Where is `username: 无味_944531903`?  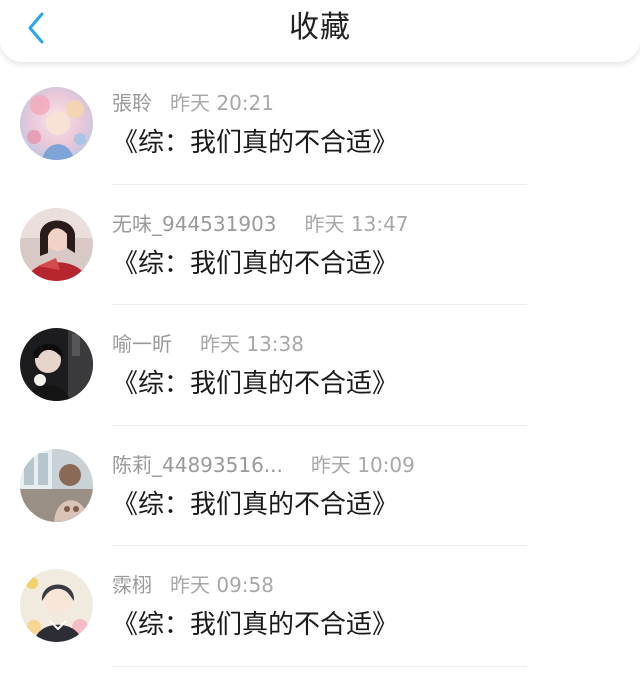 username: 无味_944531903 is located at coordinates (194, 224).